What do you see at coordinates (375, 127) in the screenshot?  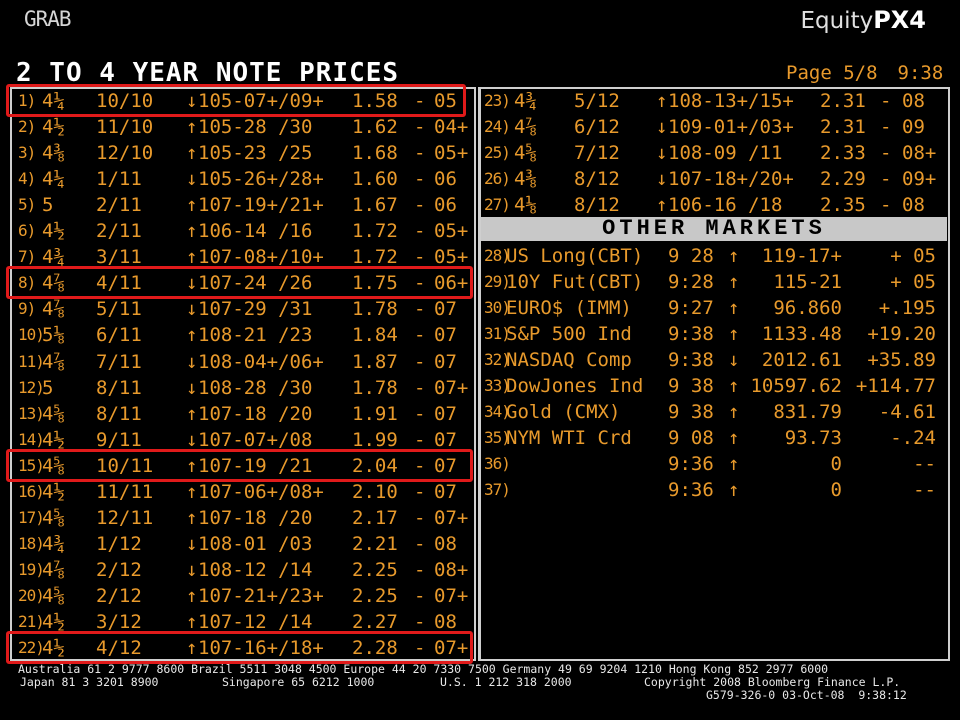 I see `yield-value: 1.62` at bounding box center [375, 127].